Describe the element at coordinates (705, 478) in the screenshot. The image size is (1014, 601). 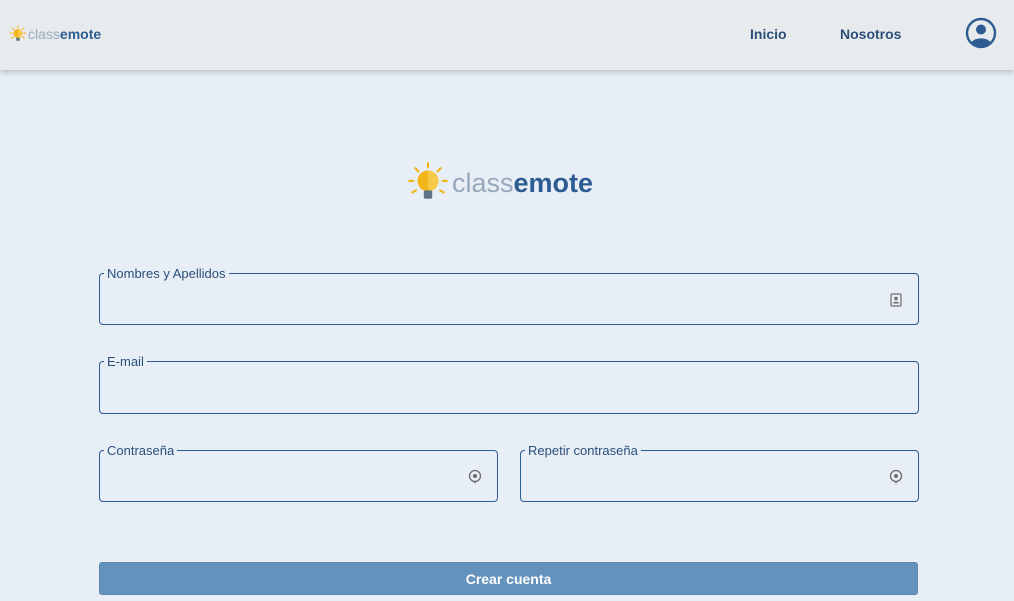
I see `repeat-password-input` at that location.